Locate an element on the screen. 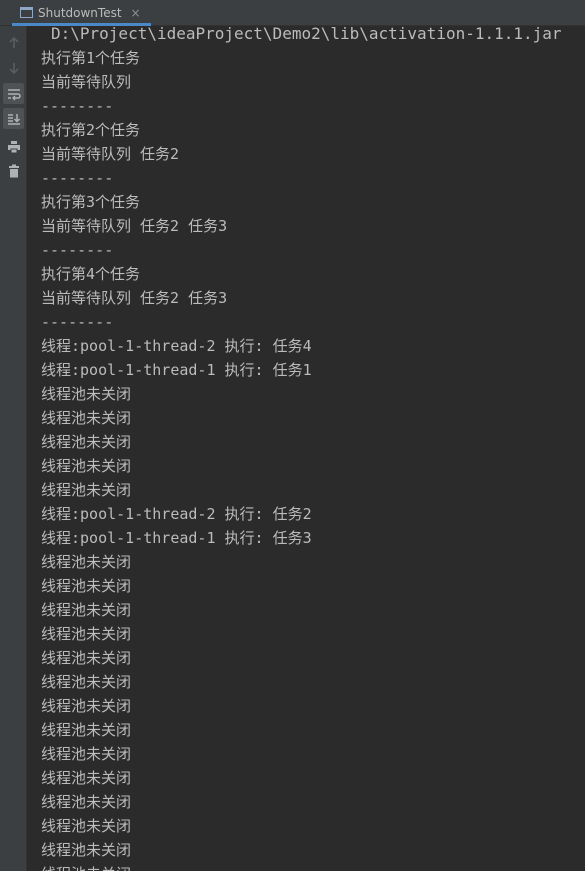  console-line: 线程:pool-1-thread-1 执行: 任务3 is located at coordinates (176, 538).